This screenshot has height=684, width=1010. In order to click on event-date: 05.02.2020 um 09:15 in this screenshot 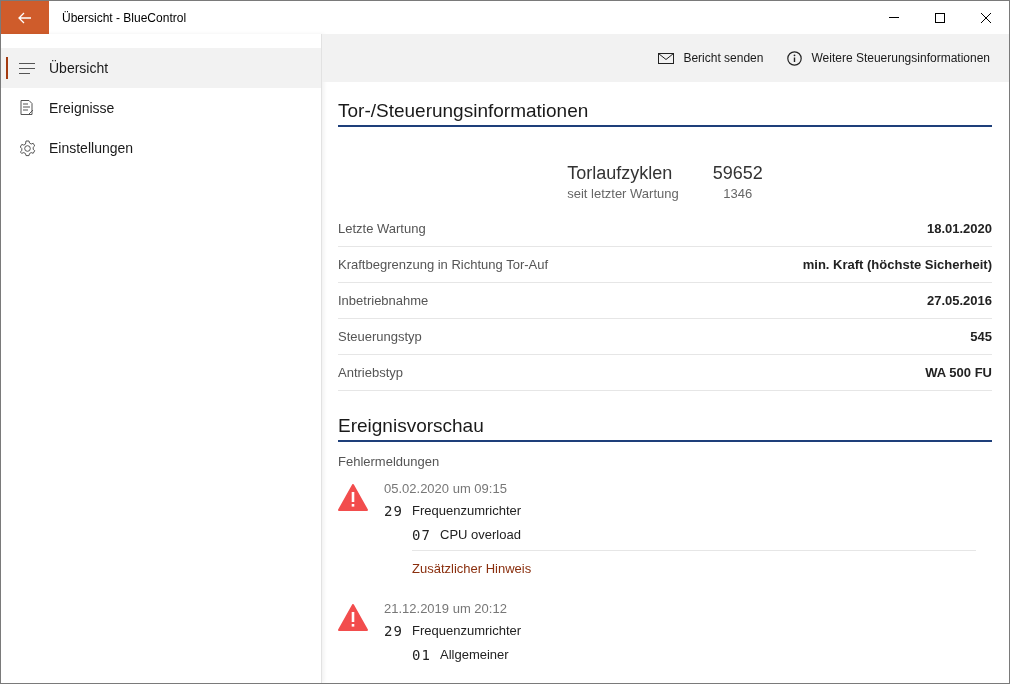, I will do `click(445, 488)`.